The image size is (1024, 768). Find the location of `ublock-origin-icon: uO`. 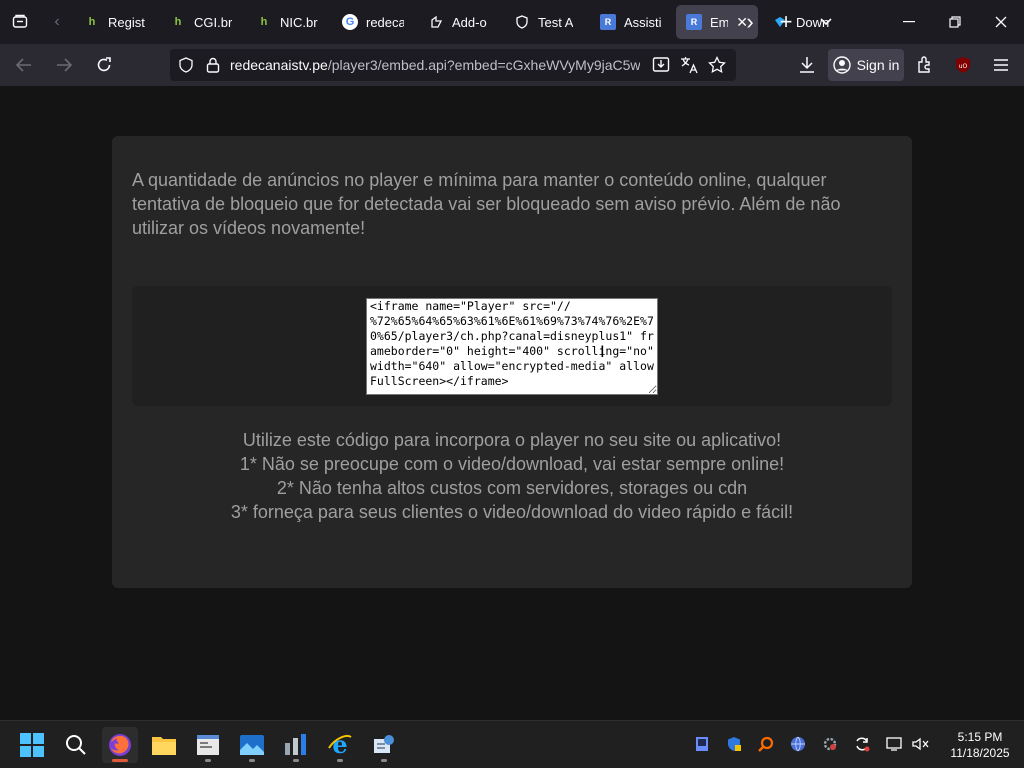

ublock-origin-icon: uO is located at coordinates (963, 65).